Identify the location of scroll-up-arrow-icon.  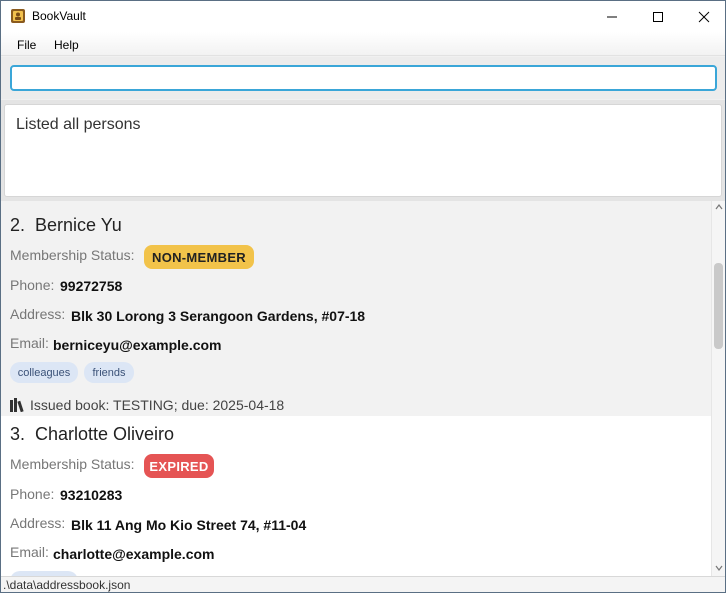
(719, 207).